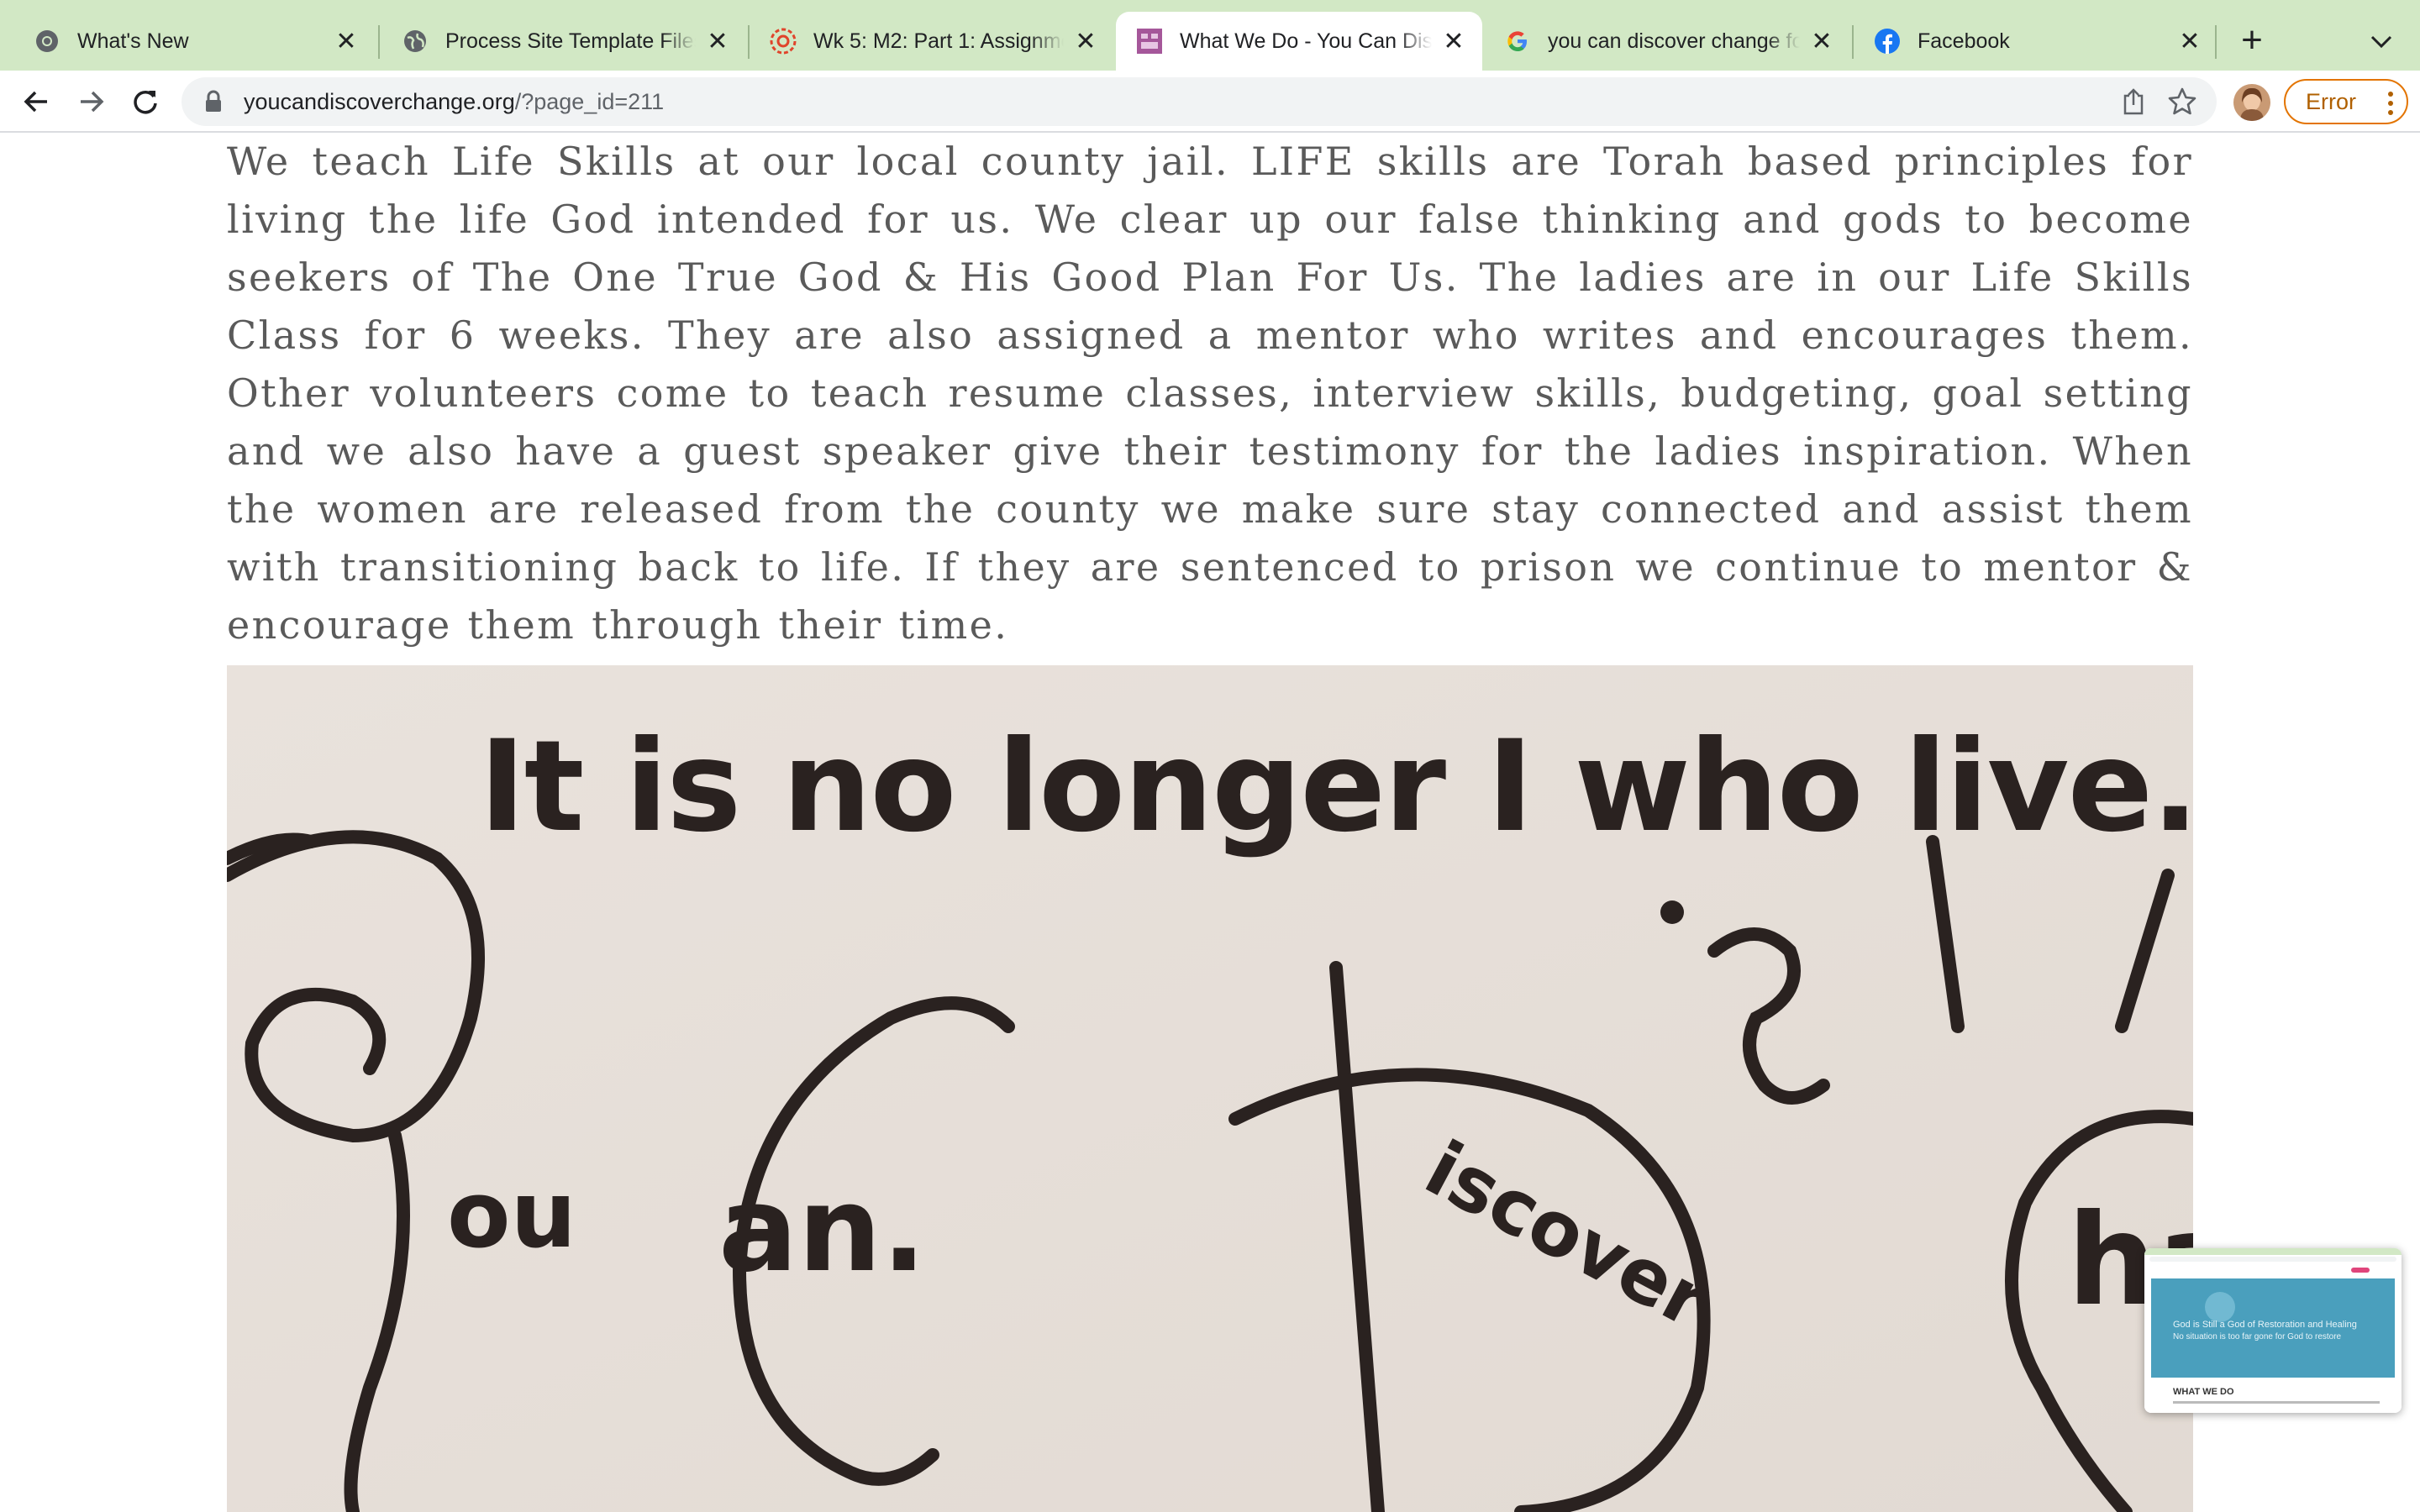 The width and height of the screenshot is (2420, 1512). I want to click on url-path: /?page_id=211, so click(589, 101).